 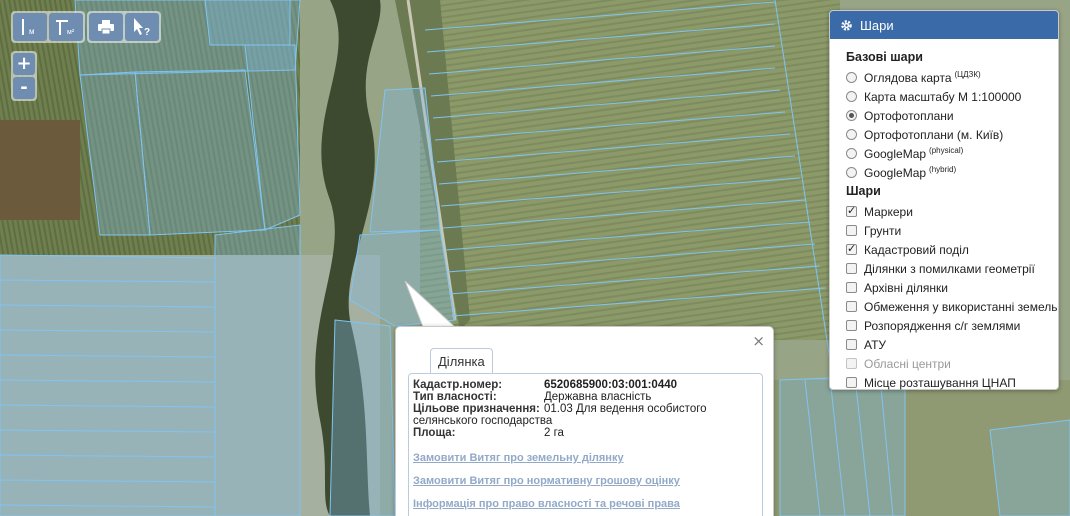 What do you see at coordinates (48, 27) in the screenshot?
I see `measure-toolbar: м м²` at bounding box center [48, 27].